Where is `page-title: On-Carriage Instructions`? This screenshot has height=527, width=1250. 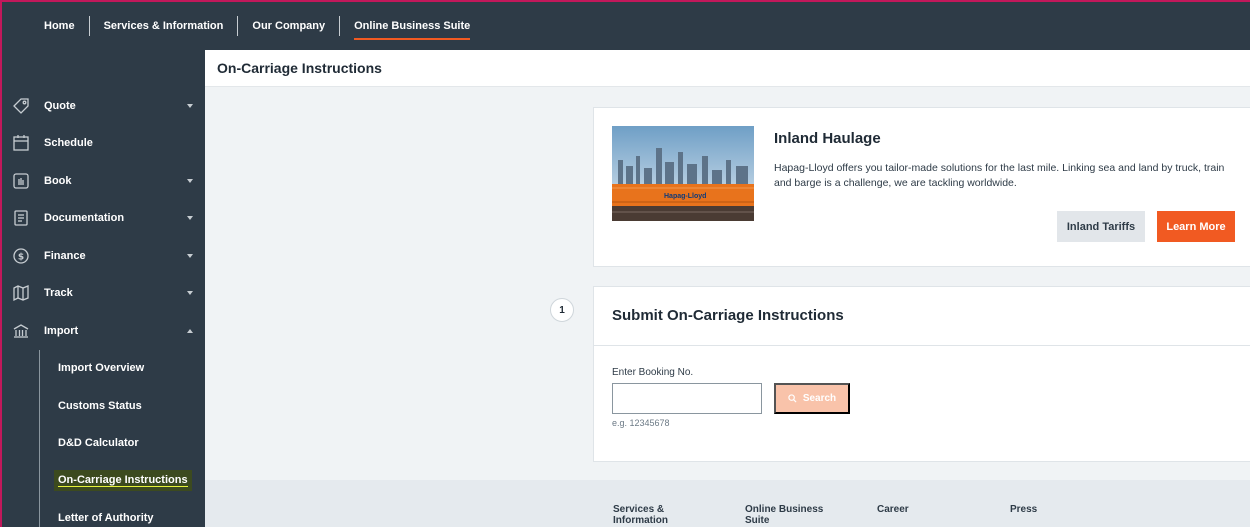 page-title: On-Carriage Instructions is located at coordinates (299, 68).